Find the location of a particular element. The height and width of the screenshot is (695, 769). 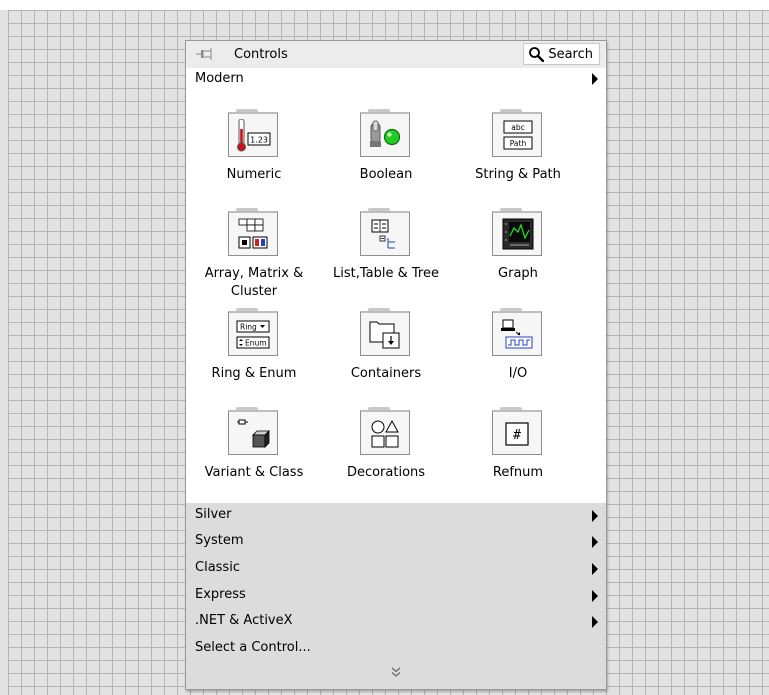

palette-item-string-path: abc Path String & Path is located at coordinates (518, 146).